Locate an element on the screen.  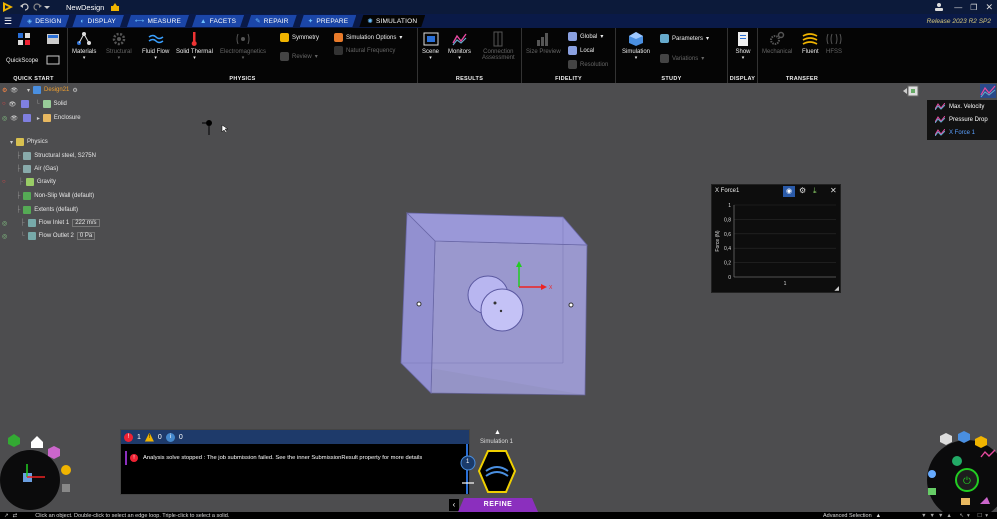
folder-icon is located at coordinates (965, 501).